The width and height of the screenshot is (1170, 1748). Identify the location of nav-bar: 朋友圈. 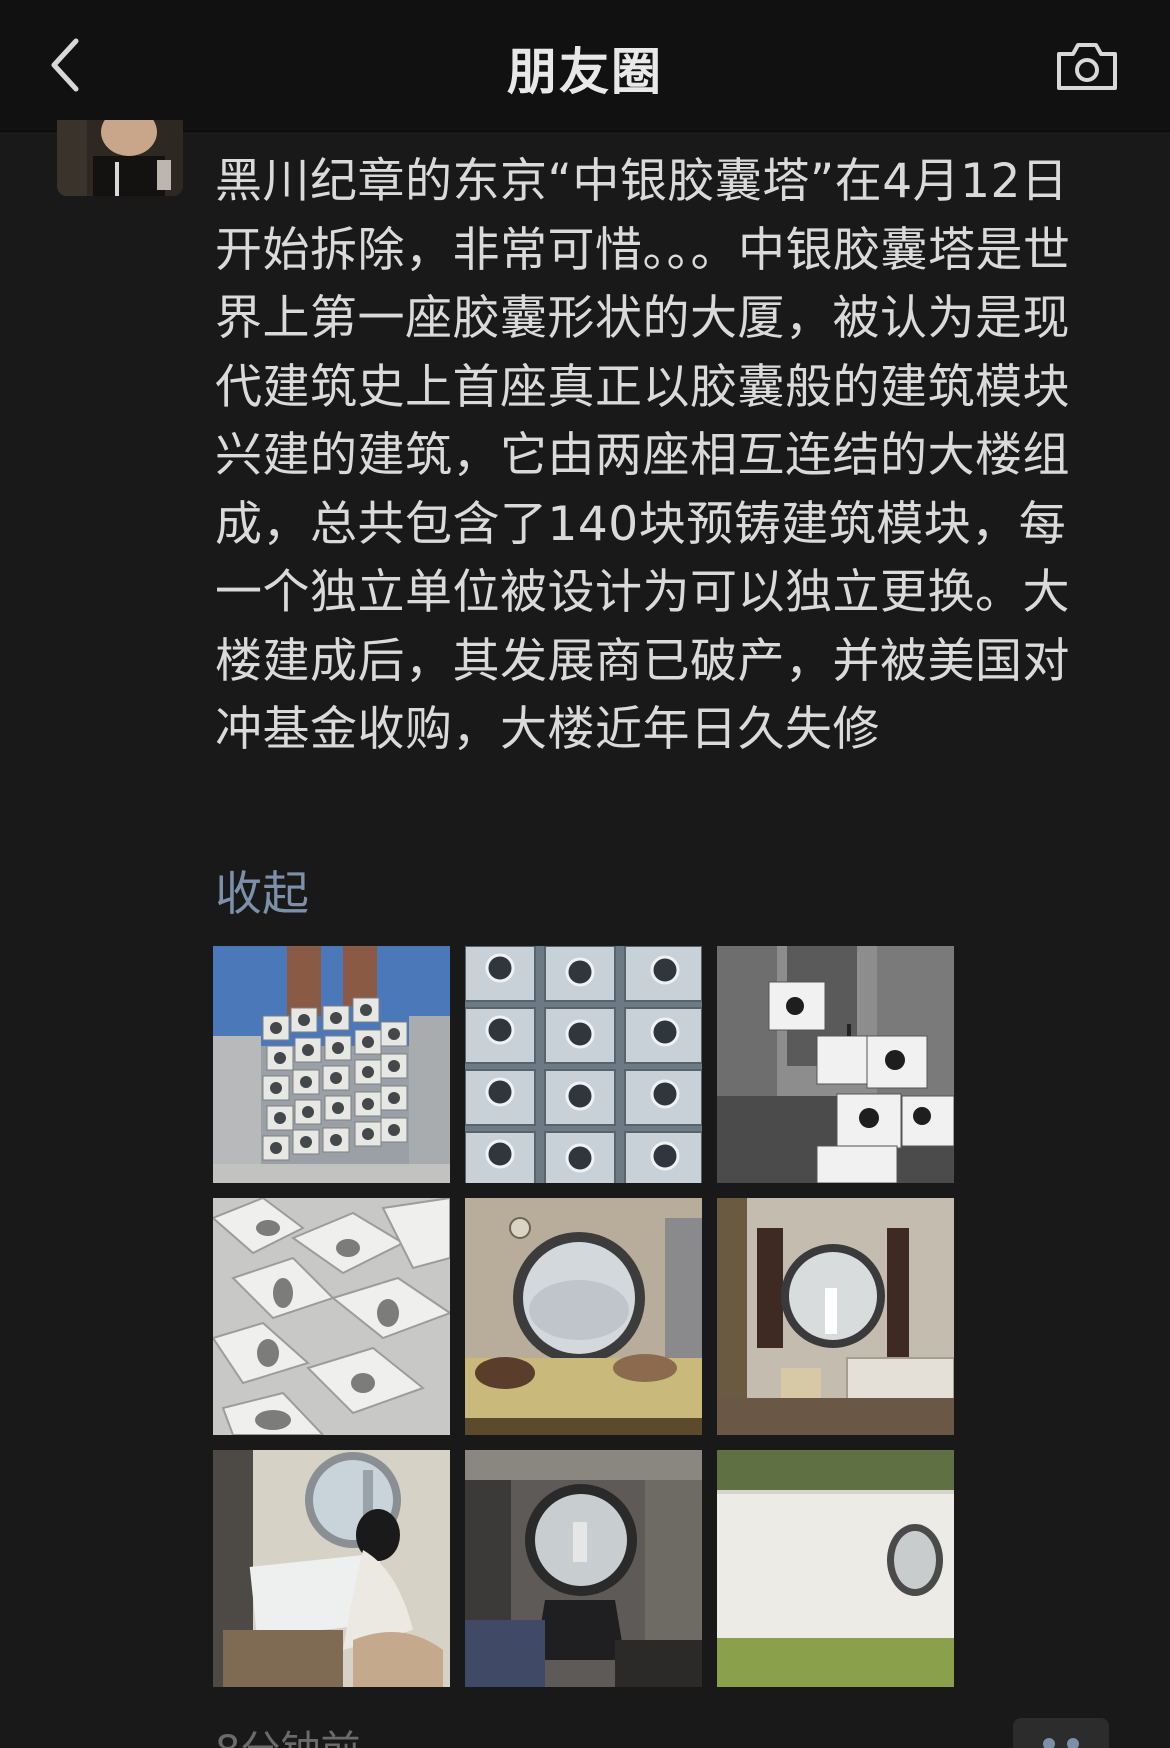
(585, 66).